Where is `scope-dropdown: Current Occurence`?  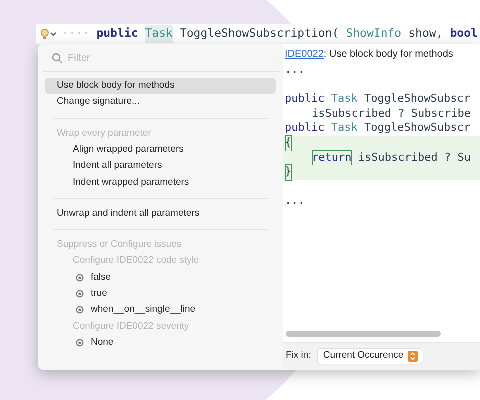
scope-dropdown: Current Occurence is located at coordinates (370, 356).